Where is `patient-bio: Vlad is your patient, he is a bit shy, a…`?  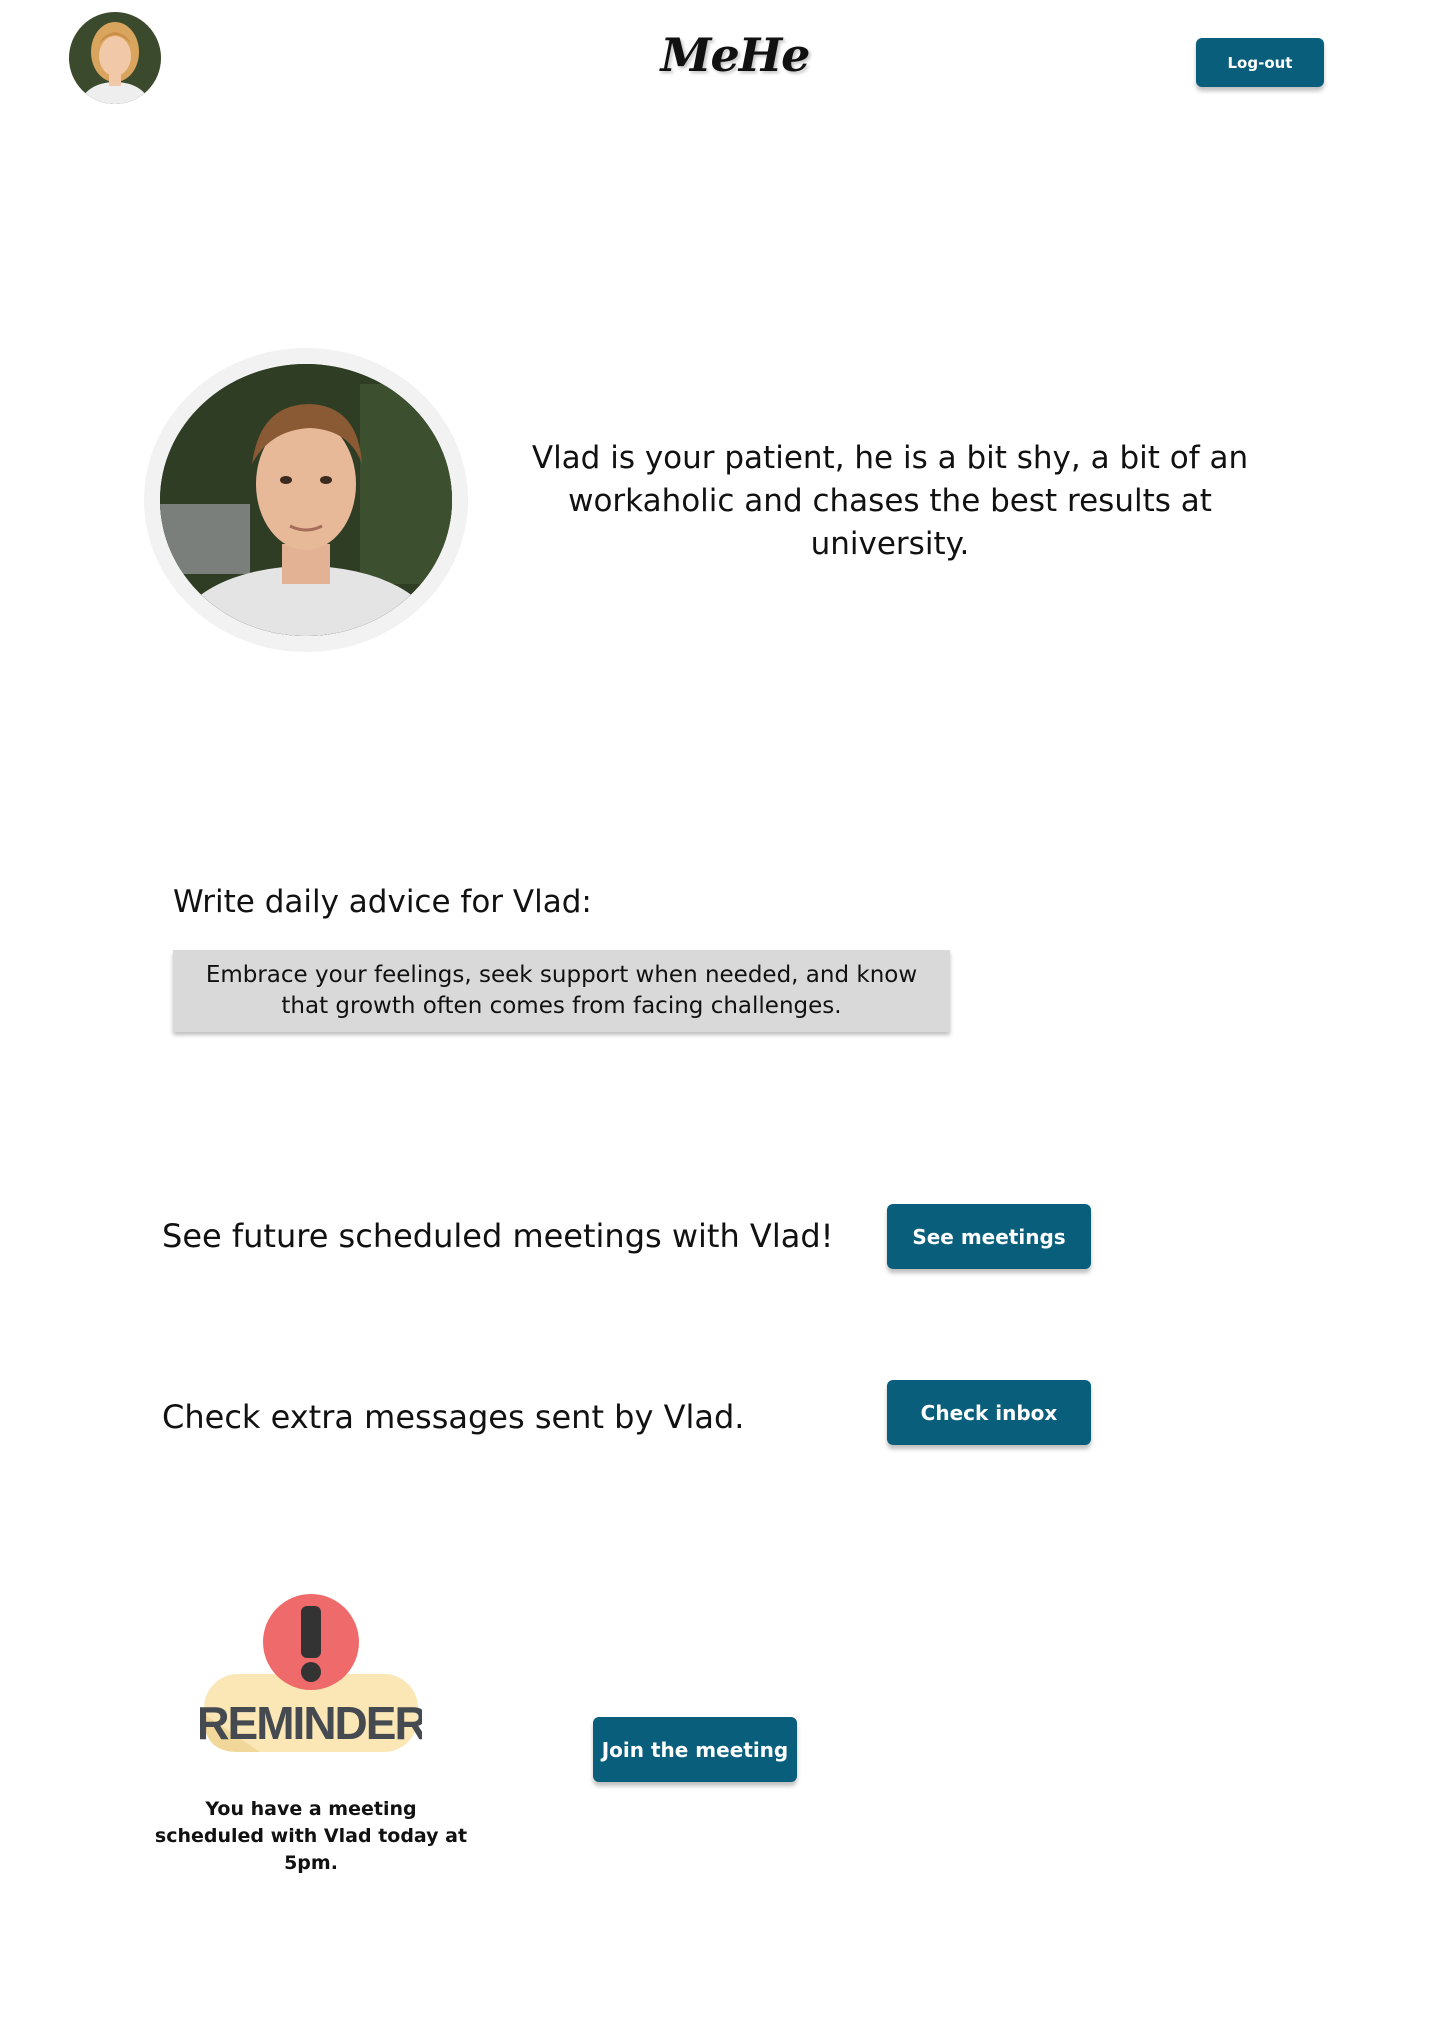
patient-bio: Vlad is your patient, he is a bit shy, a… is located at coordinates (890, 501).